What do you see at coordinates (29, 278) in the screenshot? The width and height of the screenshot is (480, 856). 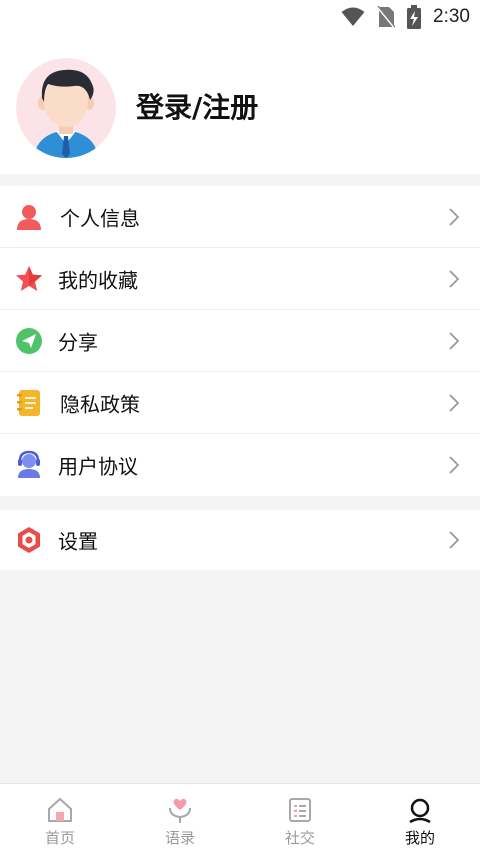 I see `star-icon` at bounding box center [29, 278].